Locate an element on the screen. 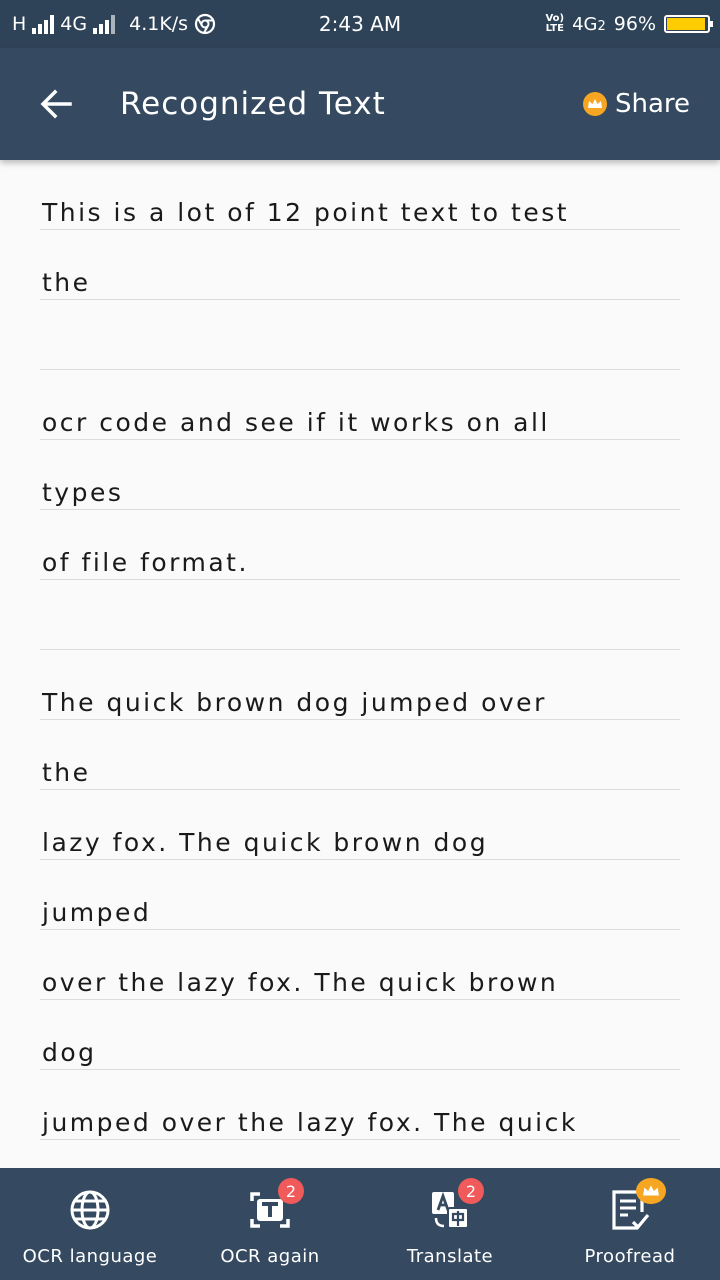 The height and width of the screenshot is (1280, 720). text-line: over the lazy fox. The quick brown is located at coordinates (360, 965).